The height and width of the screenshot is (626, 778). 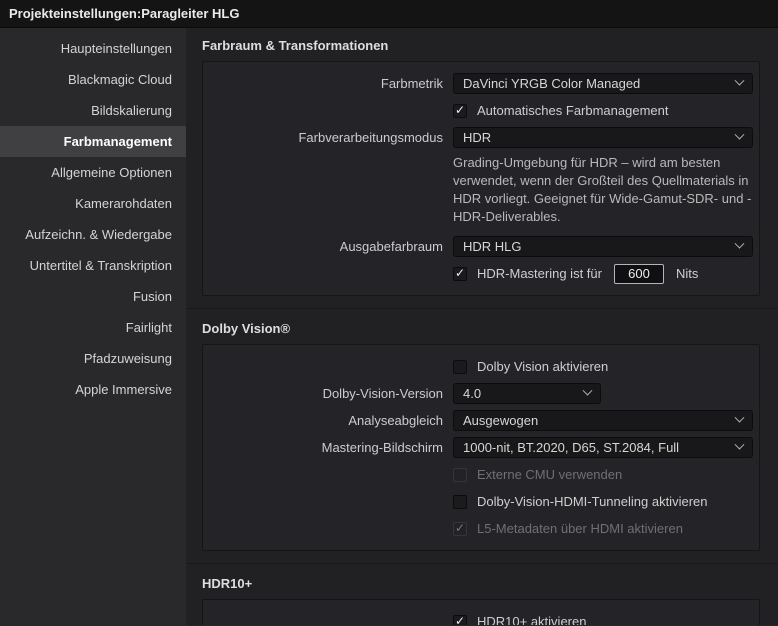 What do you see at coordinates (477, 137) in the screenshot?
I see `farbverarbeitungsmodus-value: HDR` at bounding box center [477, 137].